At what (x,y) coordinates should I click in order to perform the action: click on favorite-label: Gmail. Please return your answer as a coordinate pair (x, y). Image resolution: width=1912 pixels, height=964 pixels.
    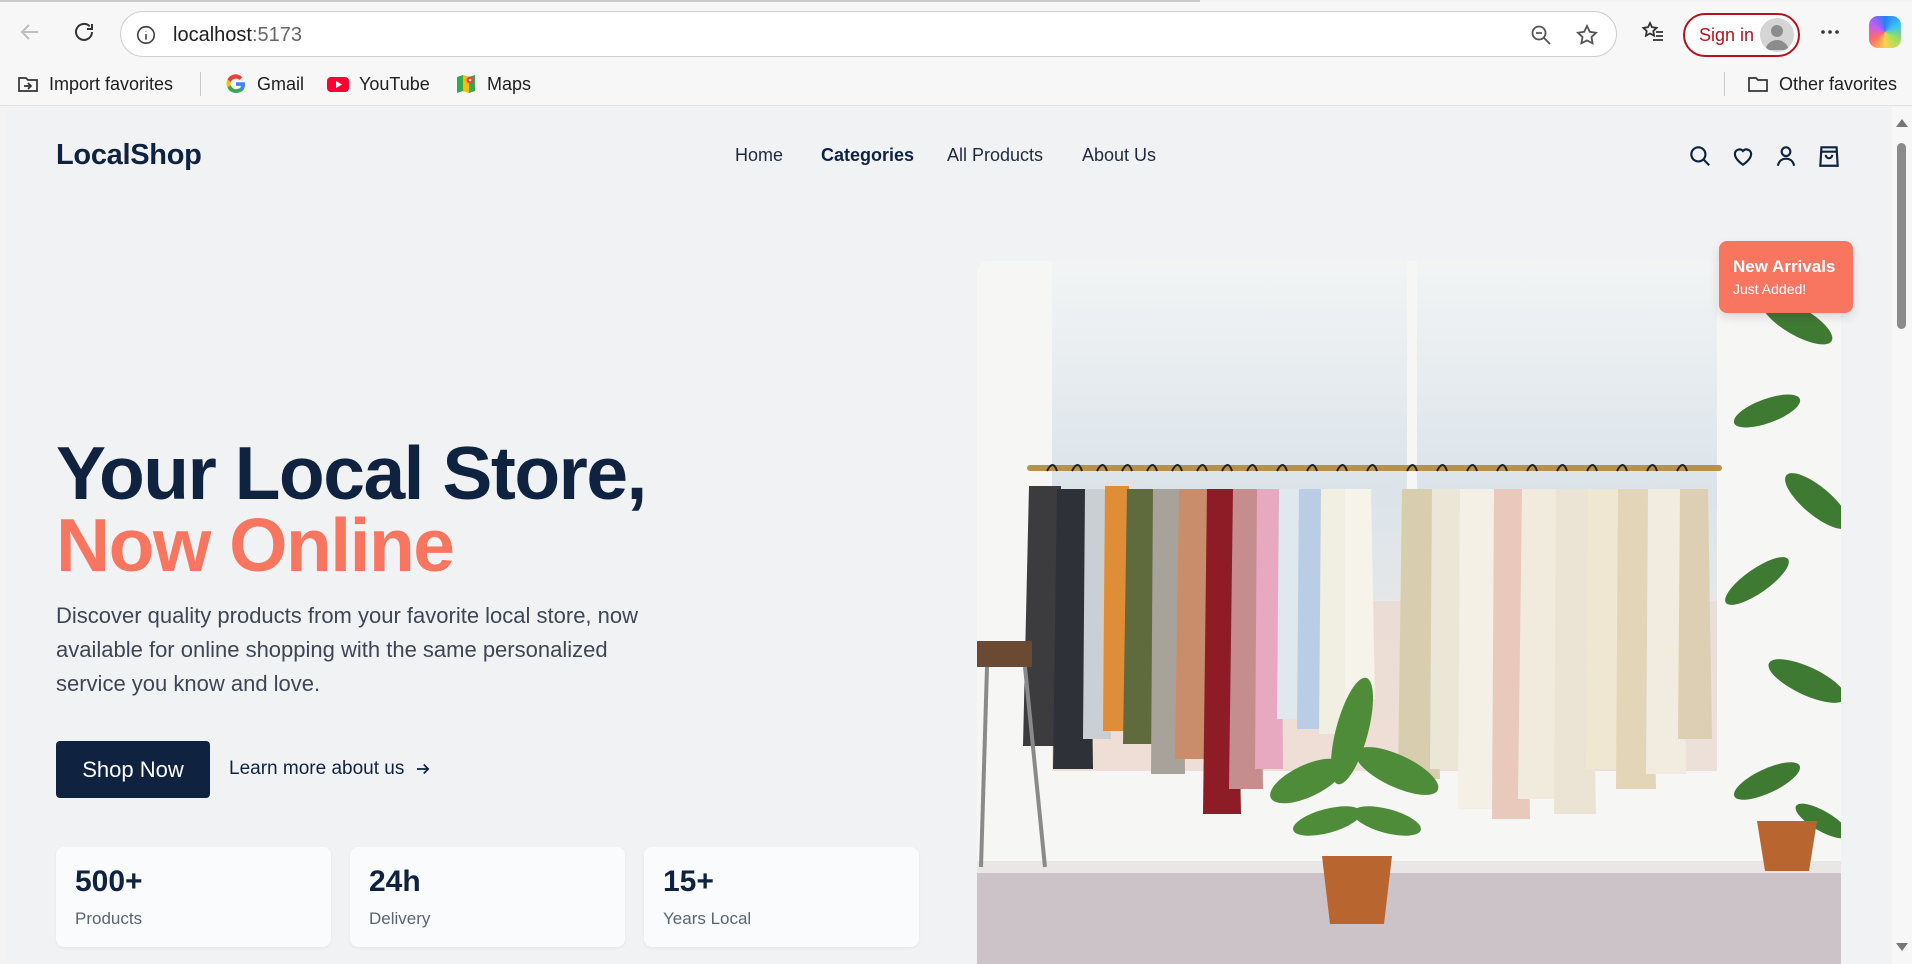
    Looking at the image, I should click on (281, 83).